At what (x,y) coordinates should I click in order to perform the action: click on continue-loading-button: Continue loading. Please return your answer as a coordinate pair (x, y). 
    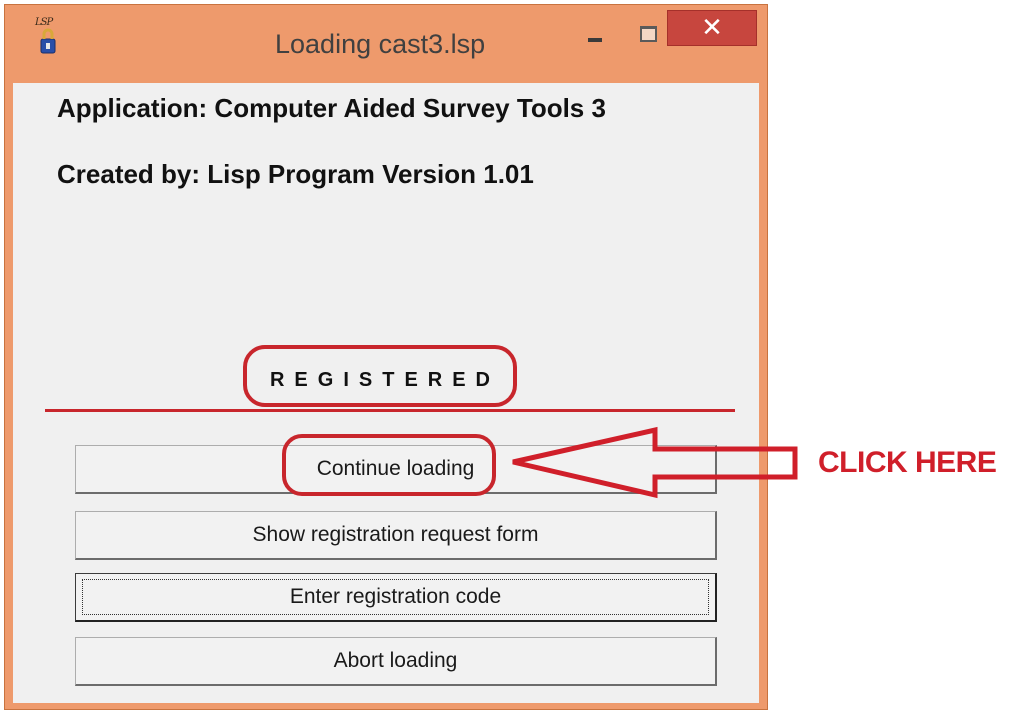
    Looking at the image, I should click on (396, 469).